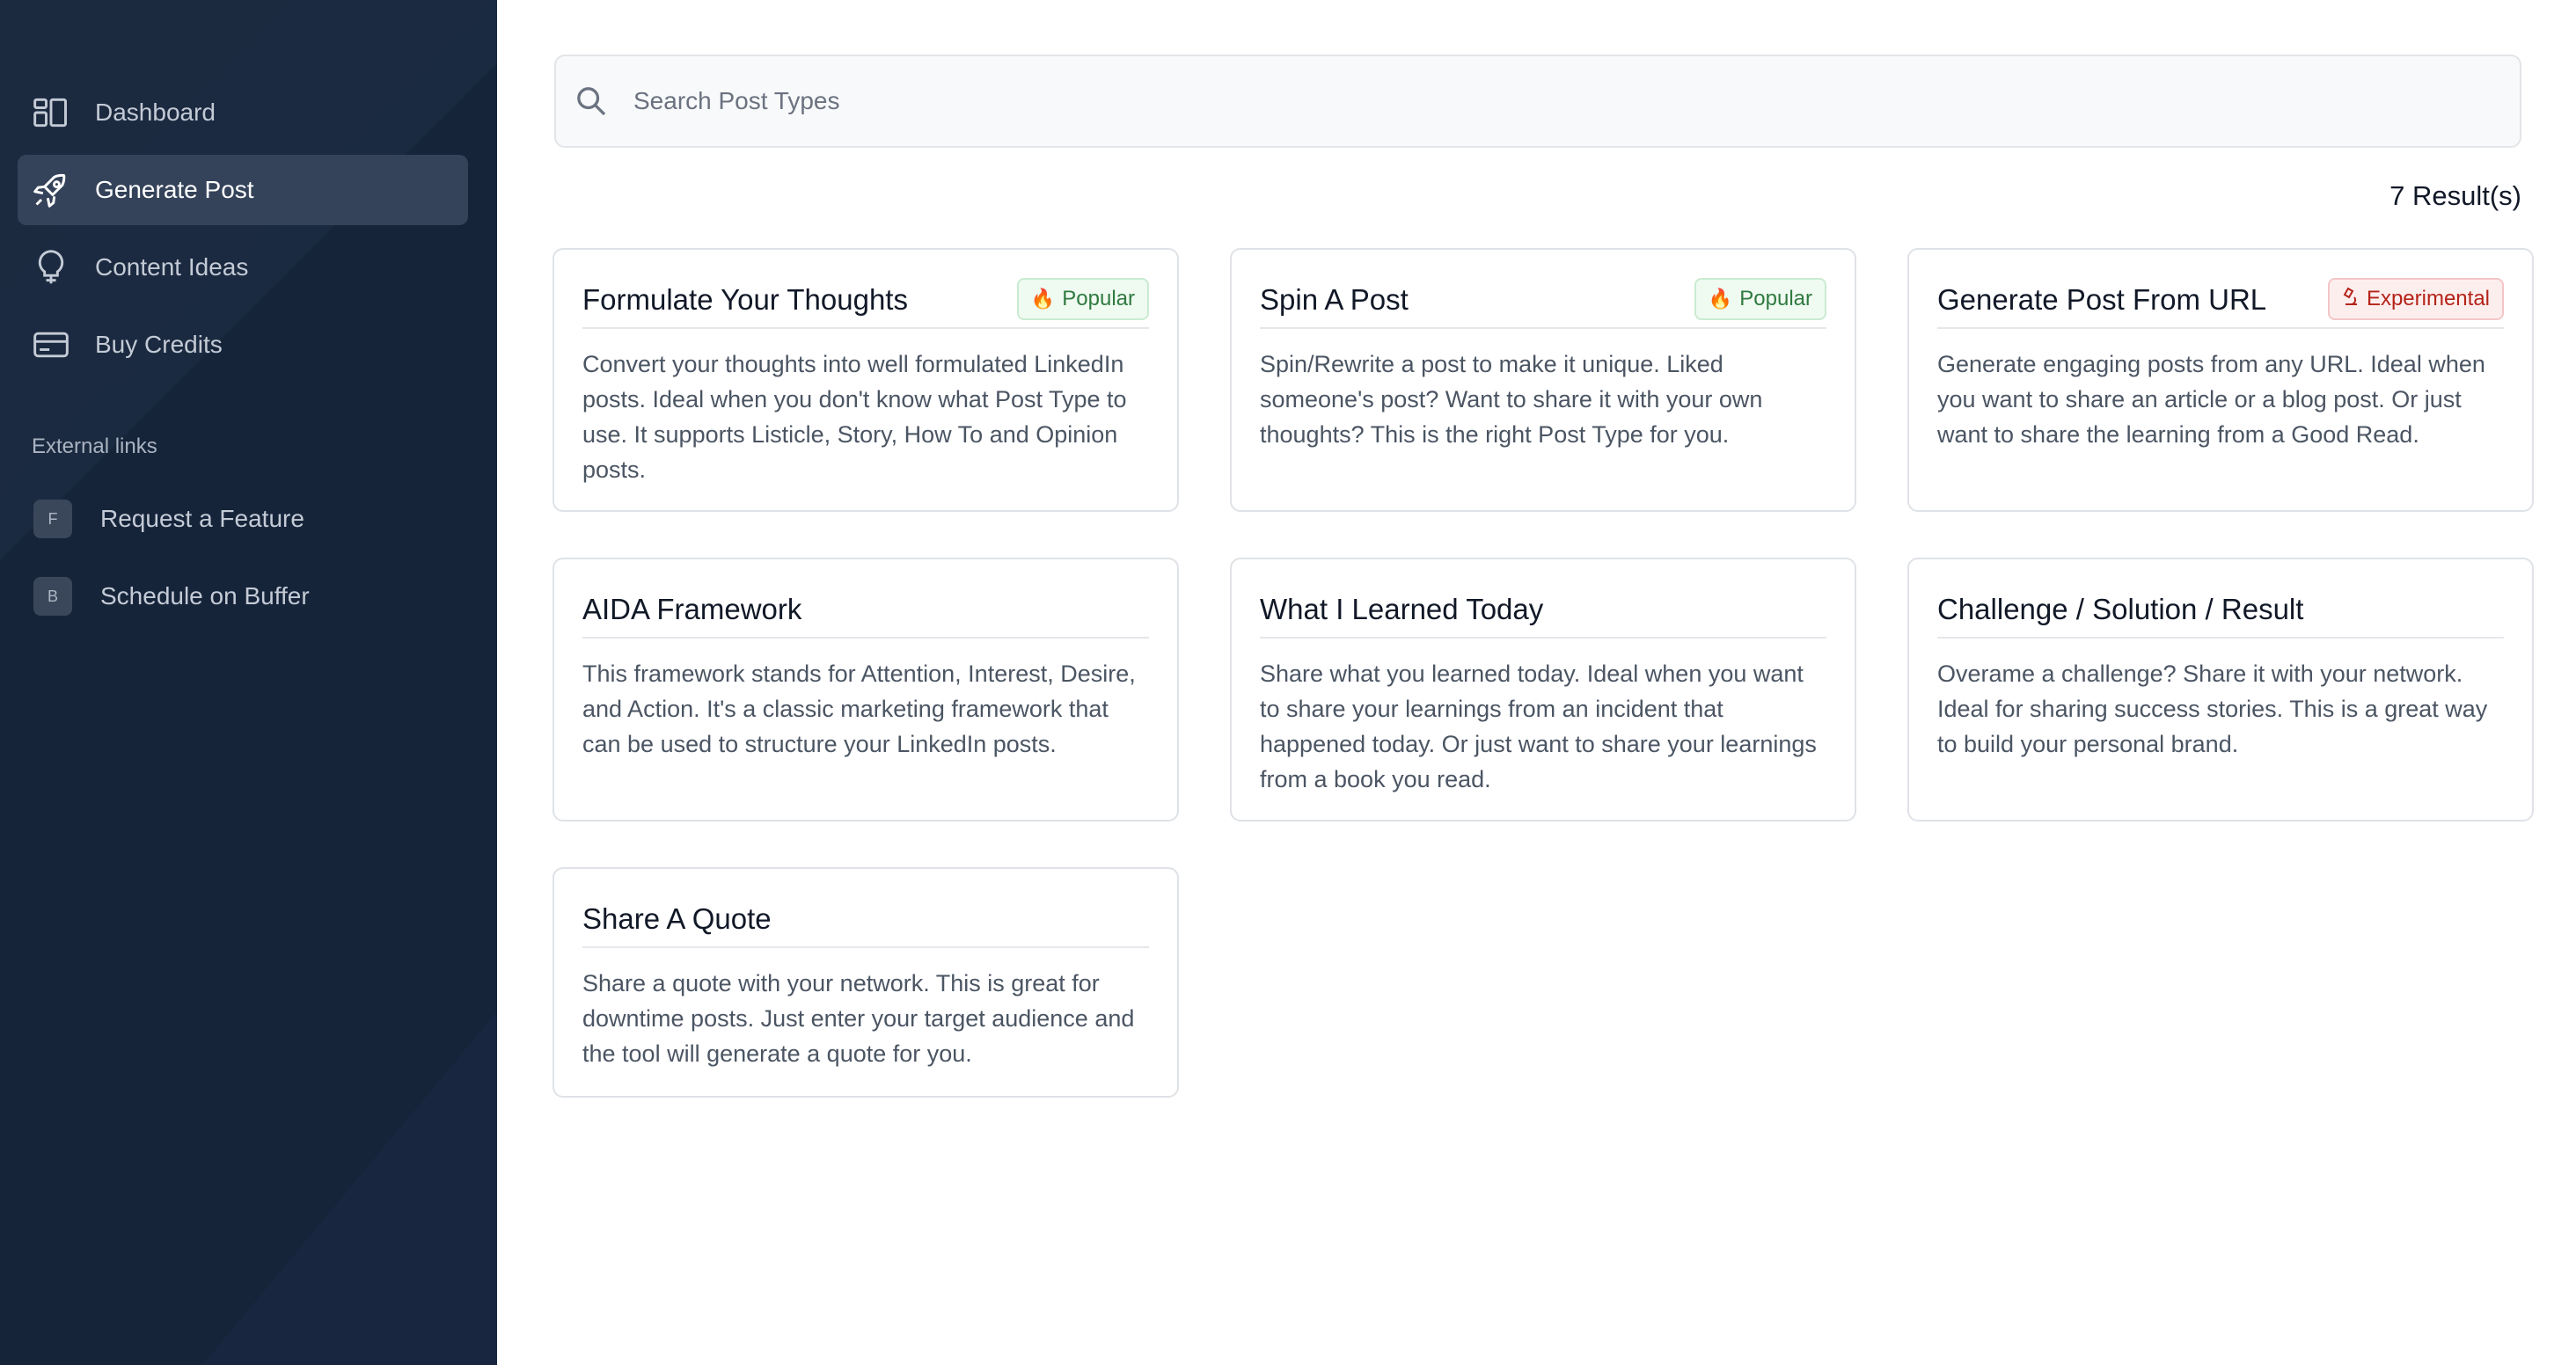 The width and height of the screenshot is (2576, 1365). Describe the element at coordinates (1513, 101) in the screenshot. I see `search-input` at that location.